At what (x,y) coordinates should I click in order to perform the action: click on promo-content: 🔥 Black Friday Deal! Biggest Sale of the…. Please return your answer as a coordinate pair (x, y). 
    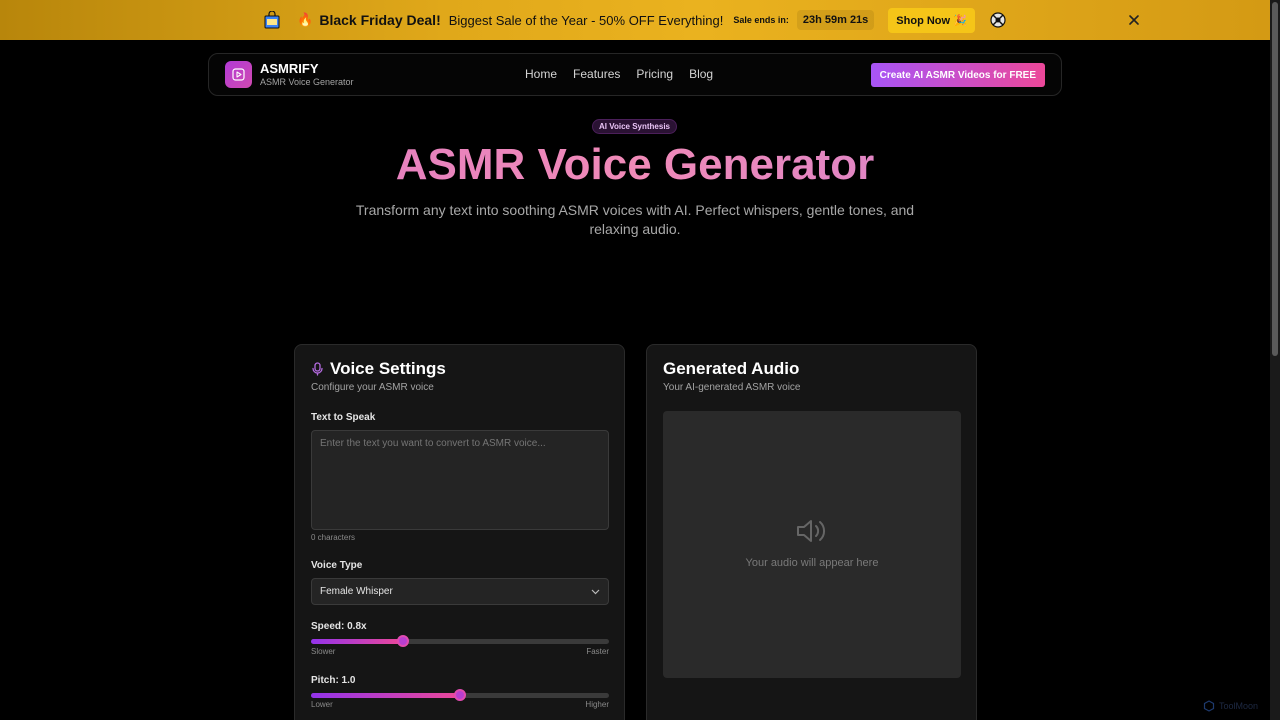
    Looking at the image, I should click on (635, 20).